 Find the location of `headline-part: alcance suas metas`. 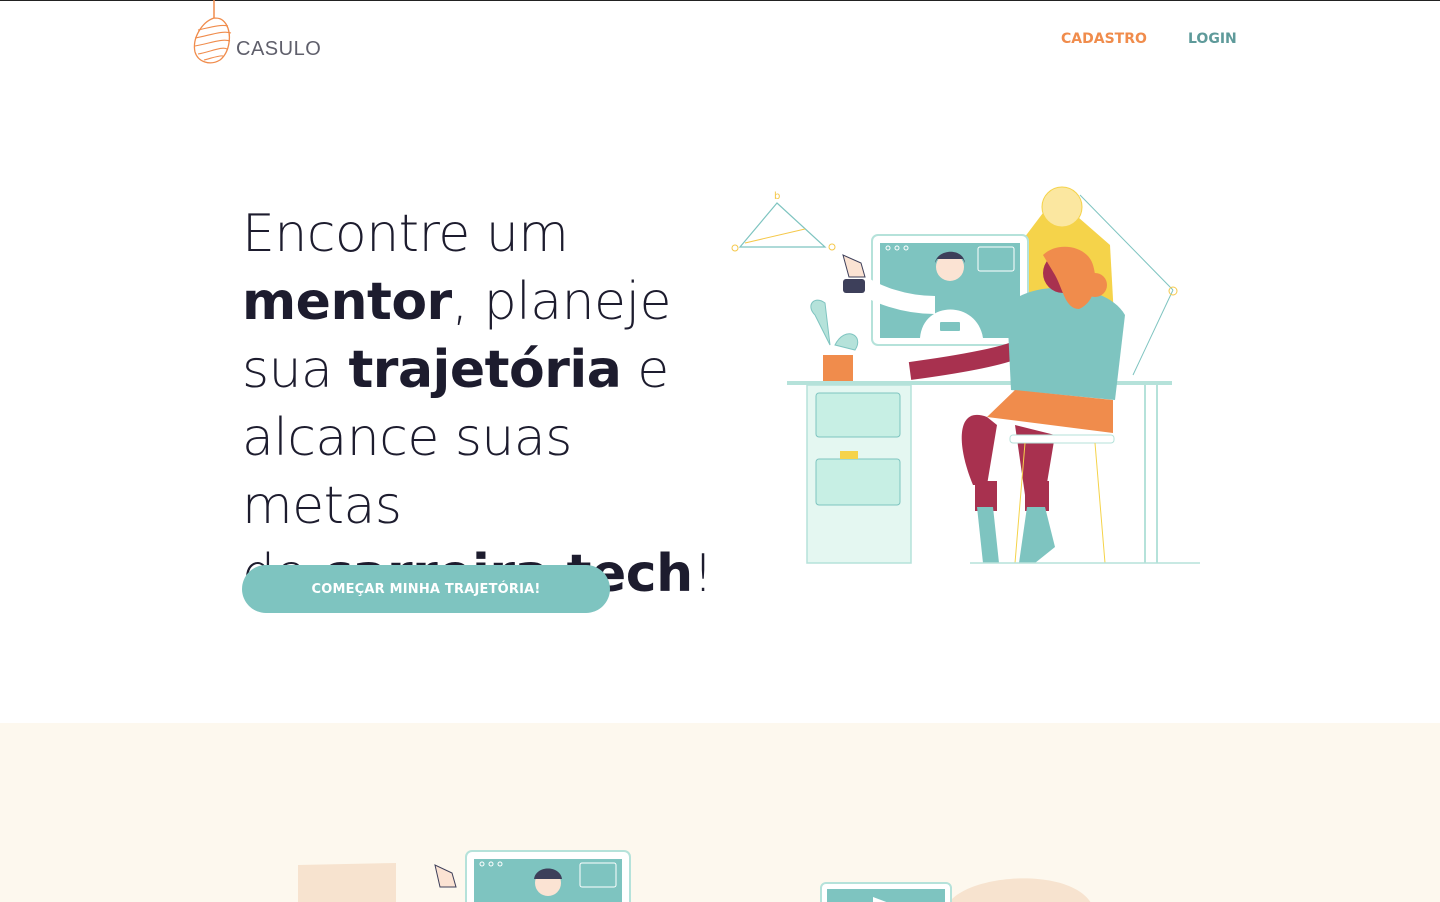

headline-part: alcance suas metas is located at coordinates (407, 472).